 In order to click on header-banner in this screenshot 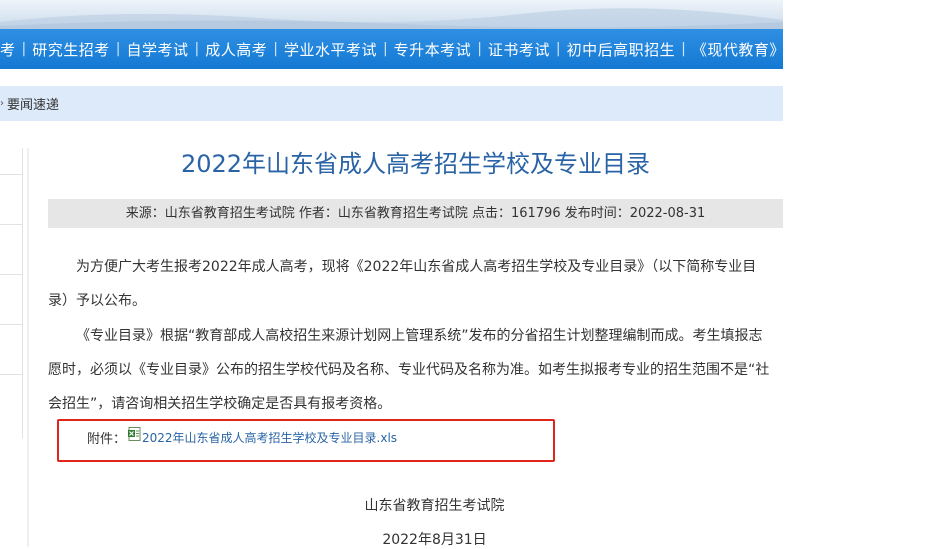, I will do `click(391, 14)`.